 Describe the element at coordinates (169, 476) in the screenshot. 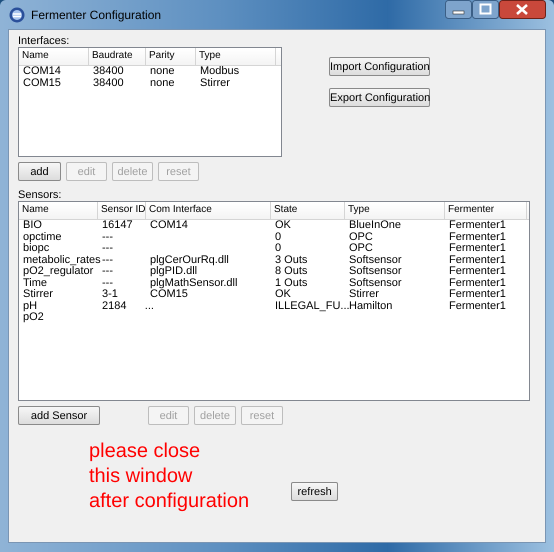

I see `instruction-text: please close this window after configuration` at that location.